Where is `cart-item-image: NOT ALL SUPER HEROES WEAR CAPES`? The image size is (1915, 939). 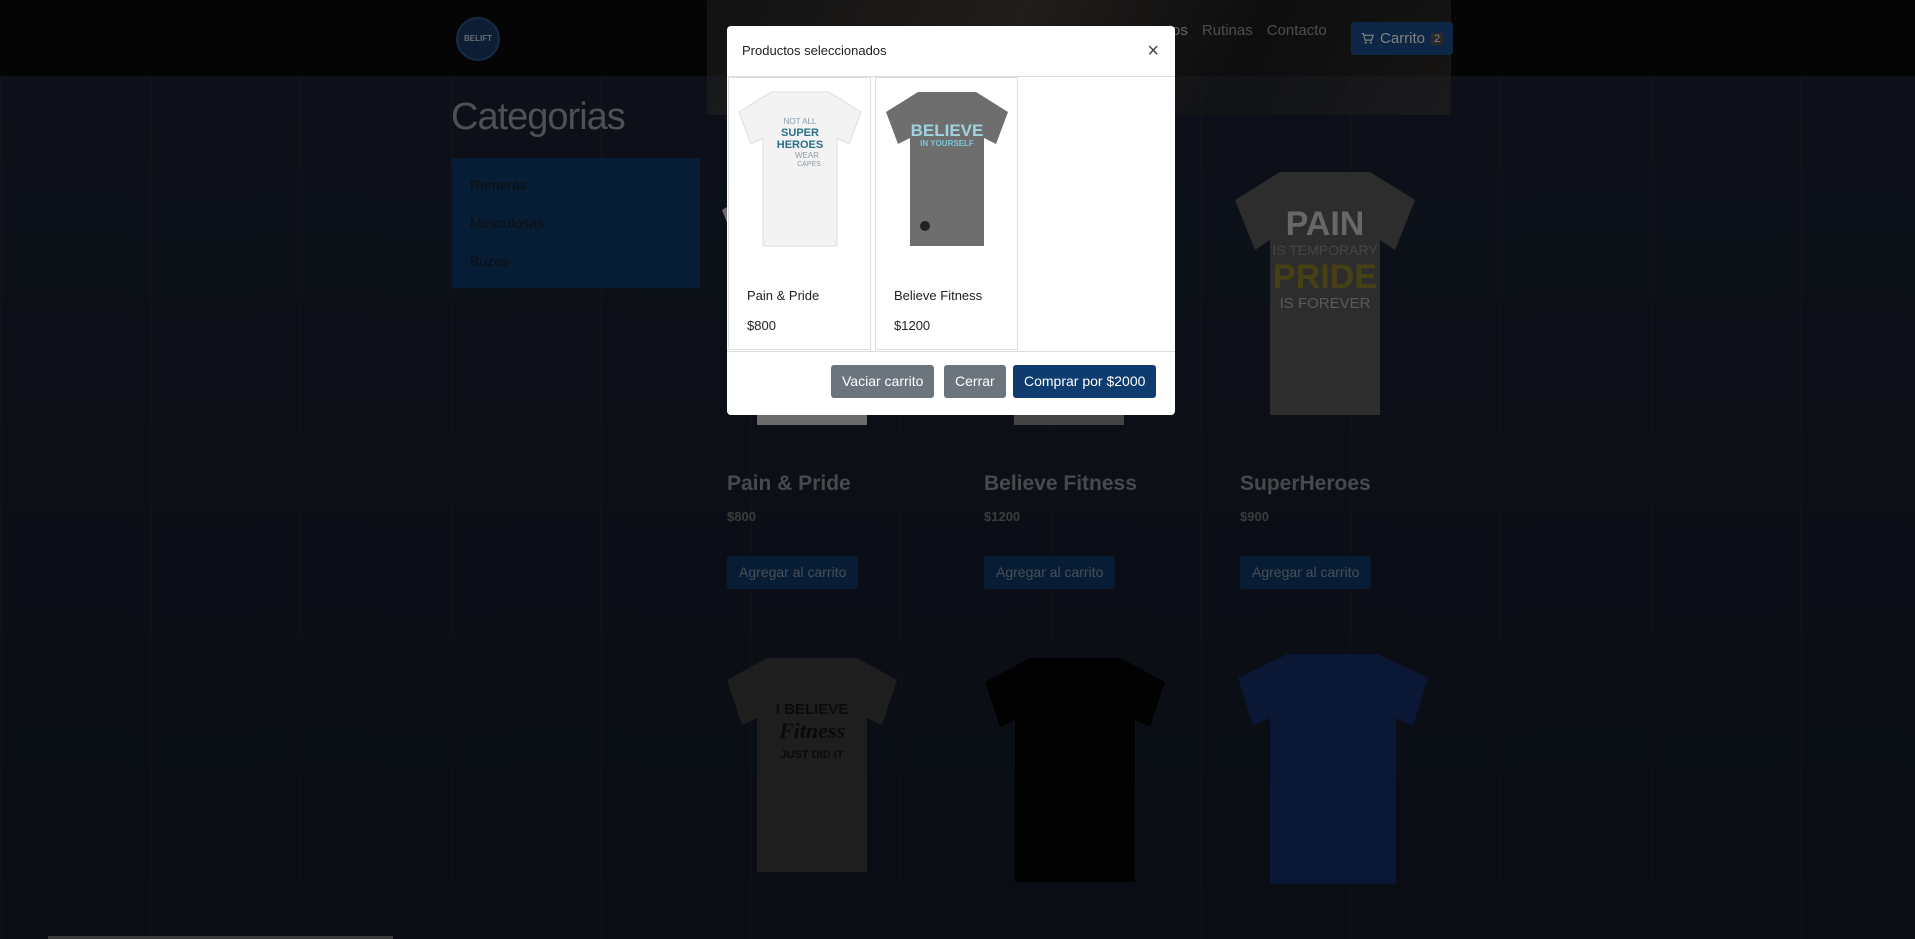 cart-item-image: NOT ALL SUPER HEROES WEAR CAPES is located at coordinates (800, 169).